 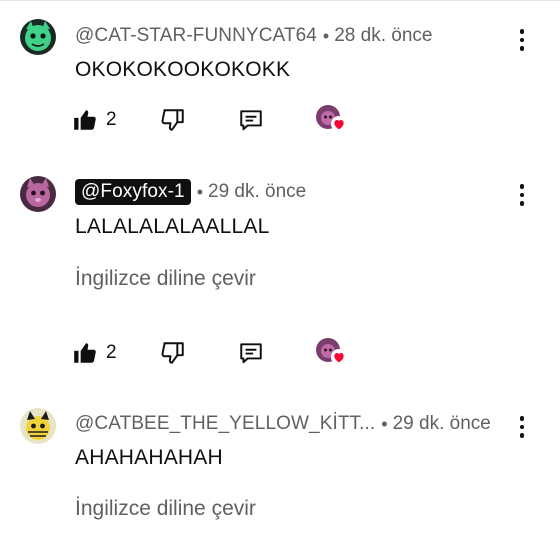 What do you see at coordinates (196, 36) in the screenshot?
I see `author-name: @CAT-STAR-FUNNYCAT64` at bounding box center [196, 36].